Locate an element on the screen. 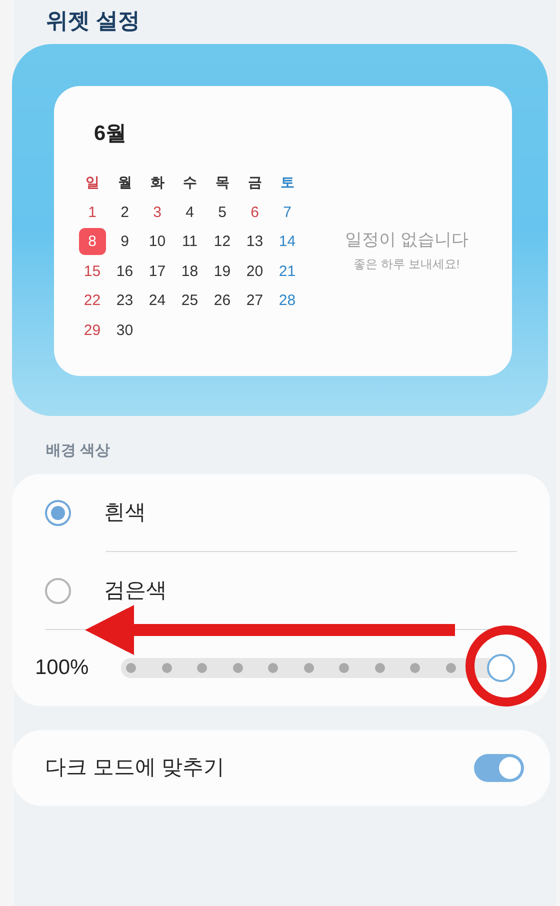 This screenshot has height=906, width=560. calendar-day: 26 is located at coordinates (222, 300).